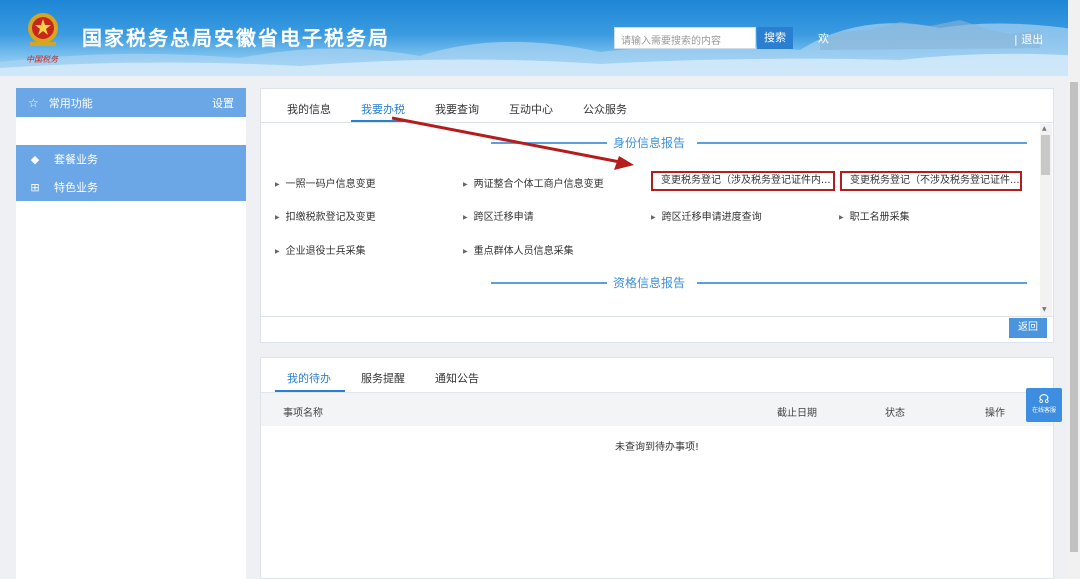 The width and height of the screenshot is (1080, 579). I want to click on tab-my-todo: 我的待办, so click(309, 378).